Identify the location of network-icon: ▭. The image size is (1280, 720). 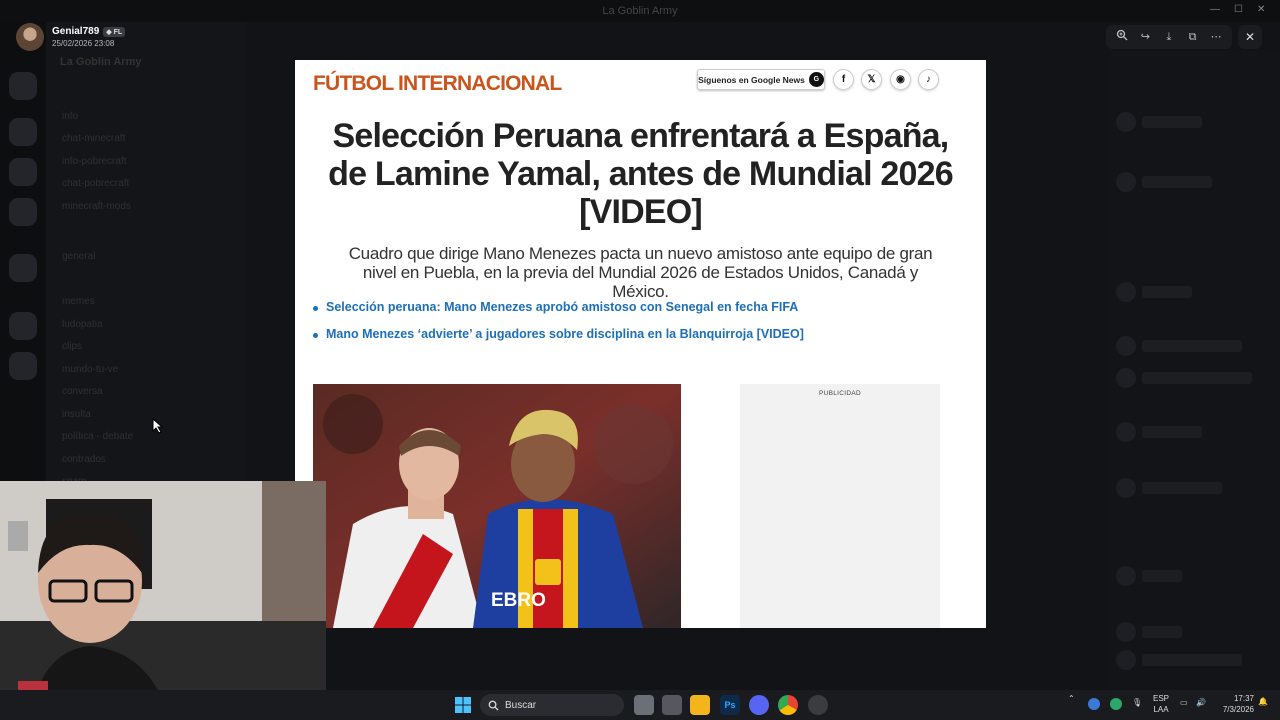
(1184, 702).